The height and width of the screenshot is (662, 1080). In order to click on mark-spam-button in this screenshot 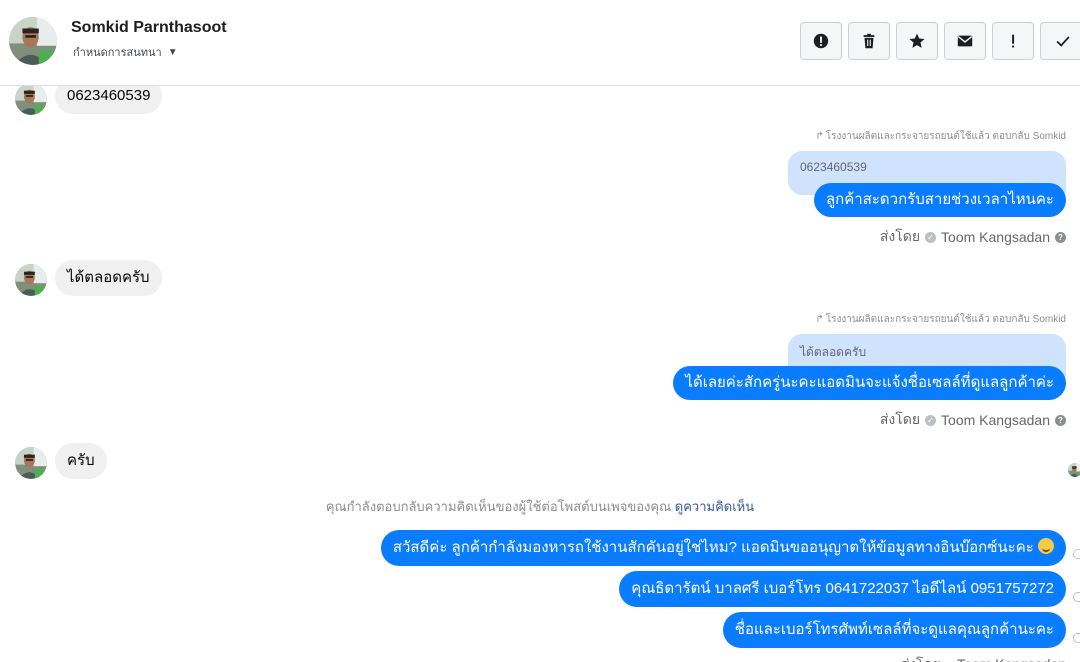, I will do `click(821, 41)`.